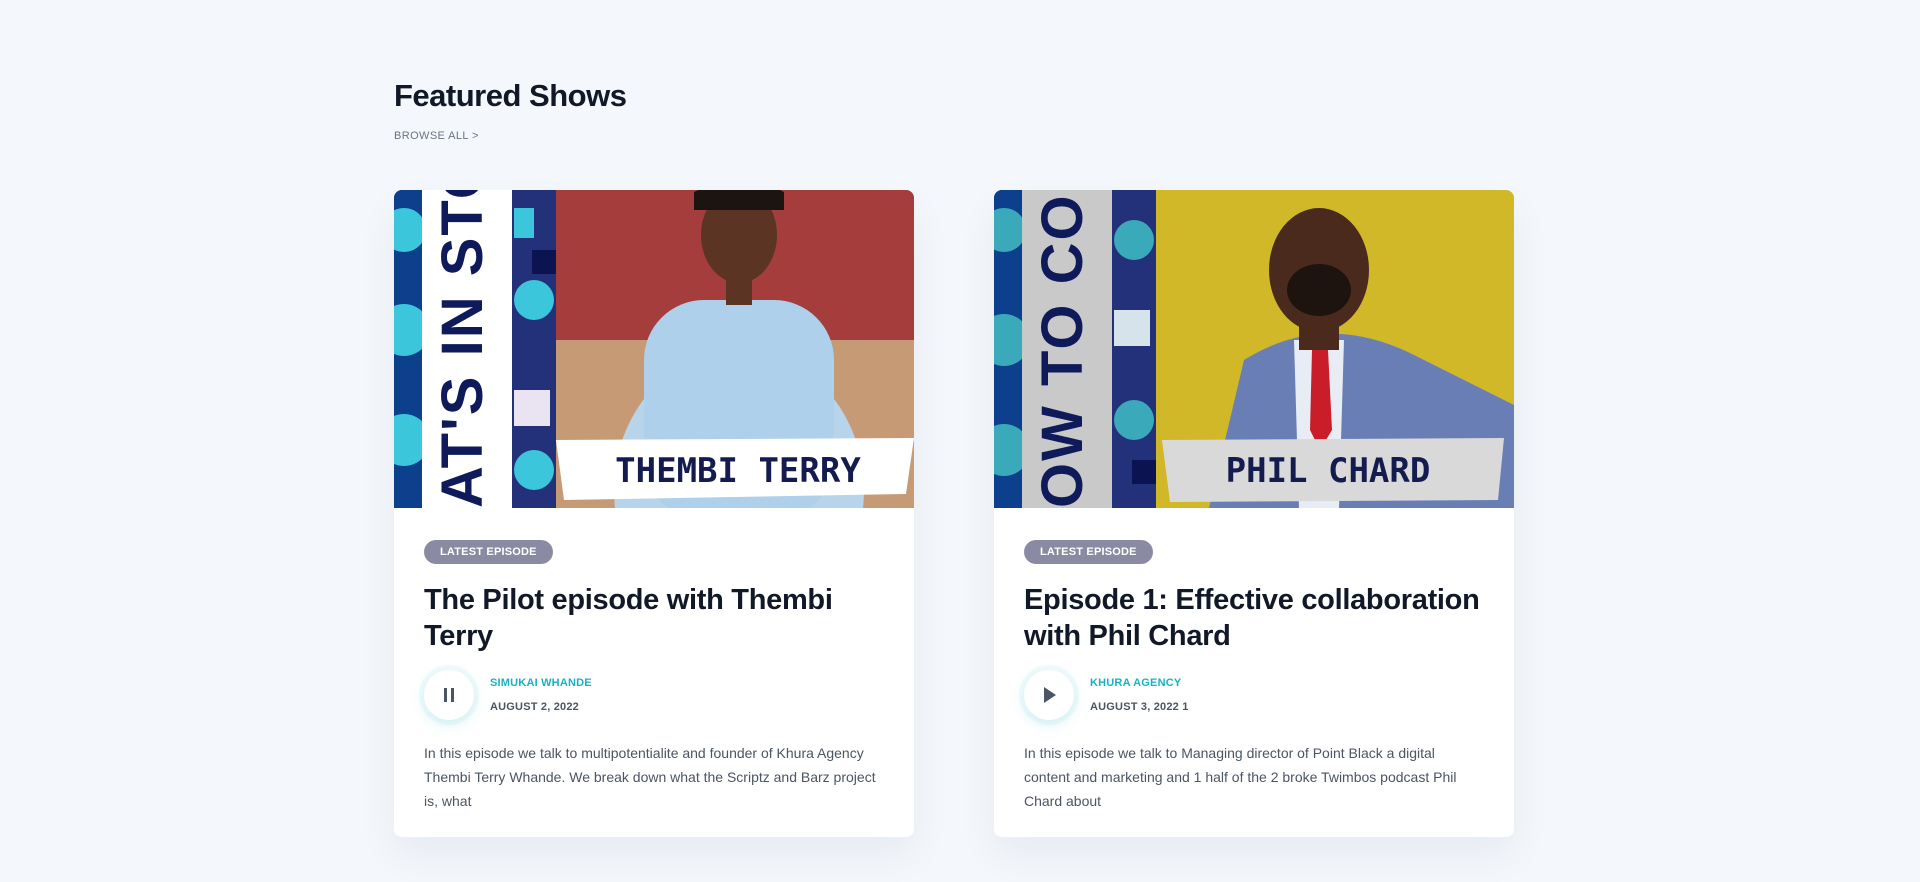 This screenshot has height=882, width=1920. What do you see at coordinates (1254, 695) in the screenshot?
I see `episode-meta: KHURA AGENCY AUGUST 3, 2022 1` at bounding box center [1254, 695].